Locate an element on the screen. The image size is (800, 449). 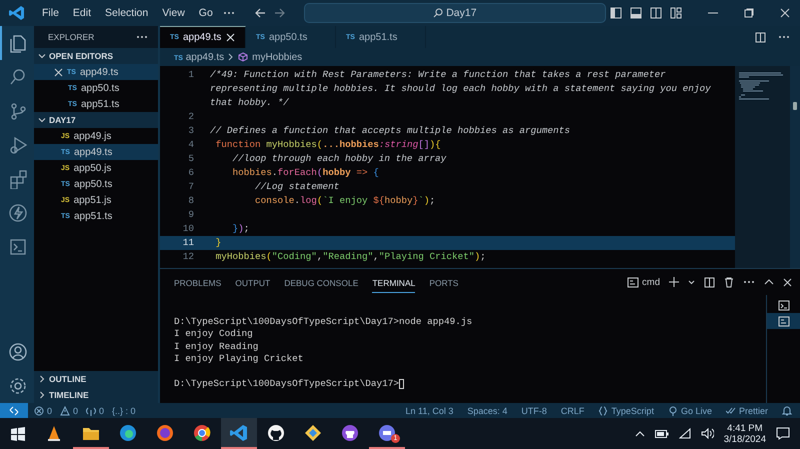
account-icon is located at coordinates (18, 352).